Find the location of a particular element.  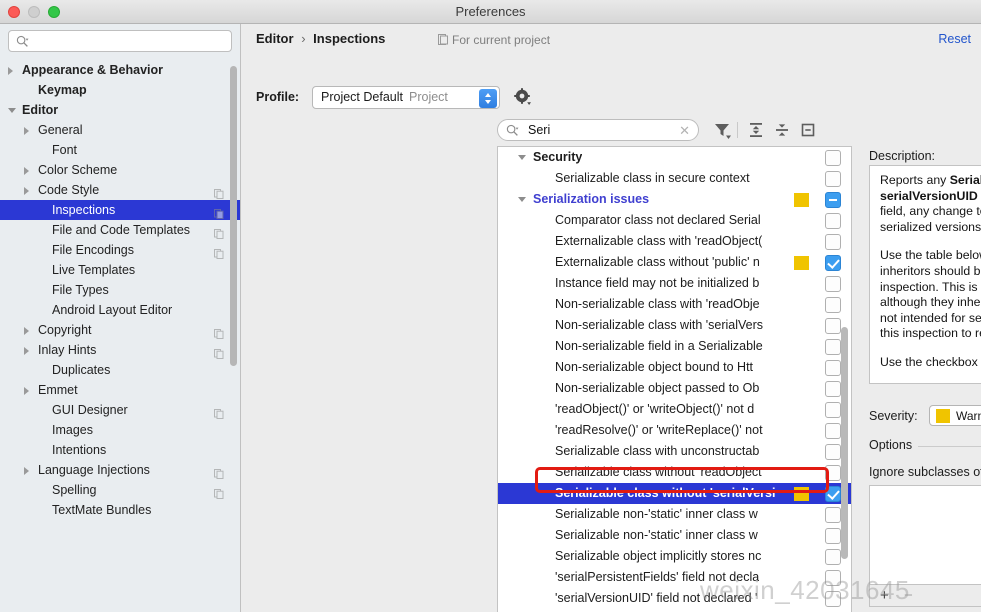

sidebar-item-textmate-bundles: TextMate Bundles is located at coordinates (120, 510).